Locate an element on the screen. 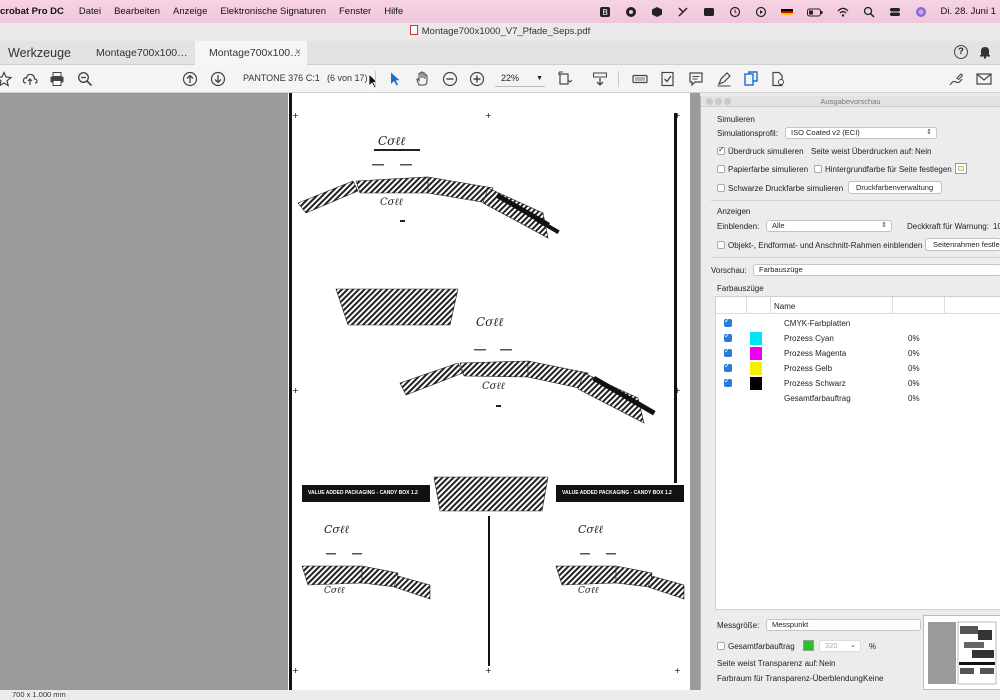 This screenshot has height=700, width=1000. output-preview-icon is located at coordinates (751, 79).